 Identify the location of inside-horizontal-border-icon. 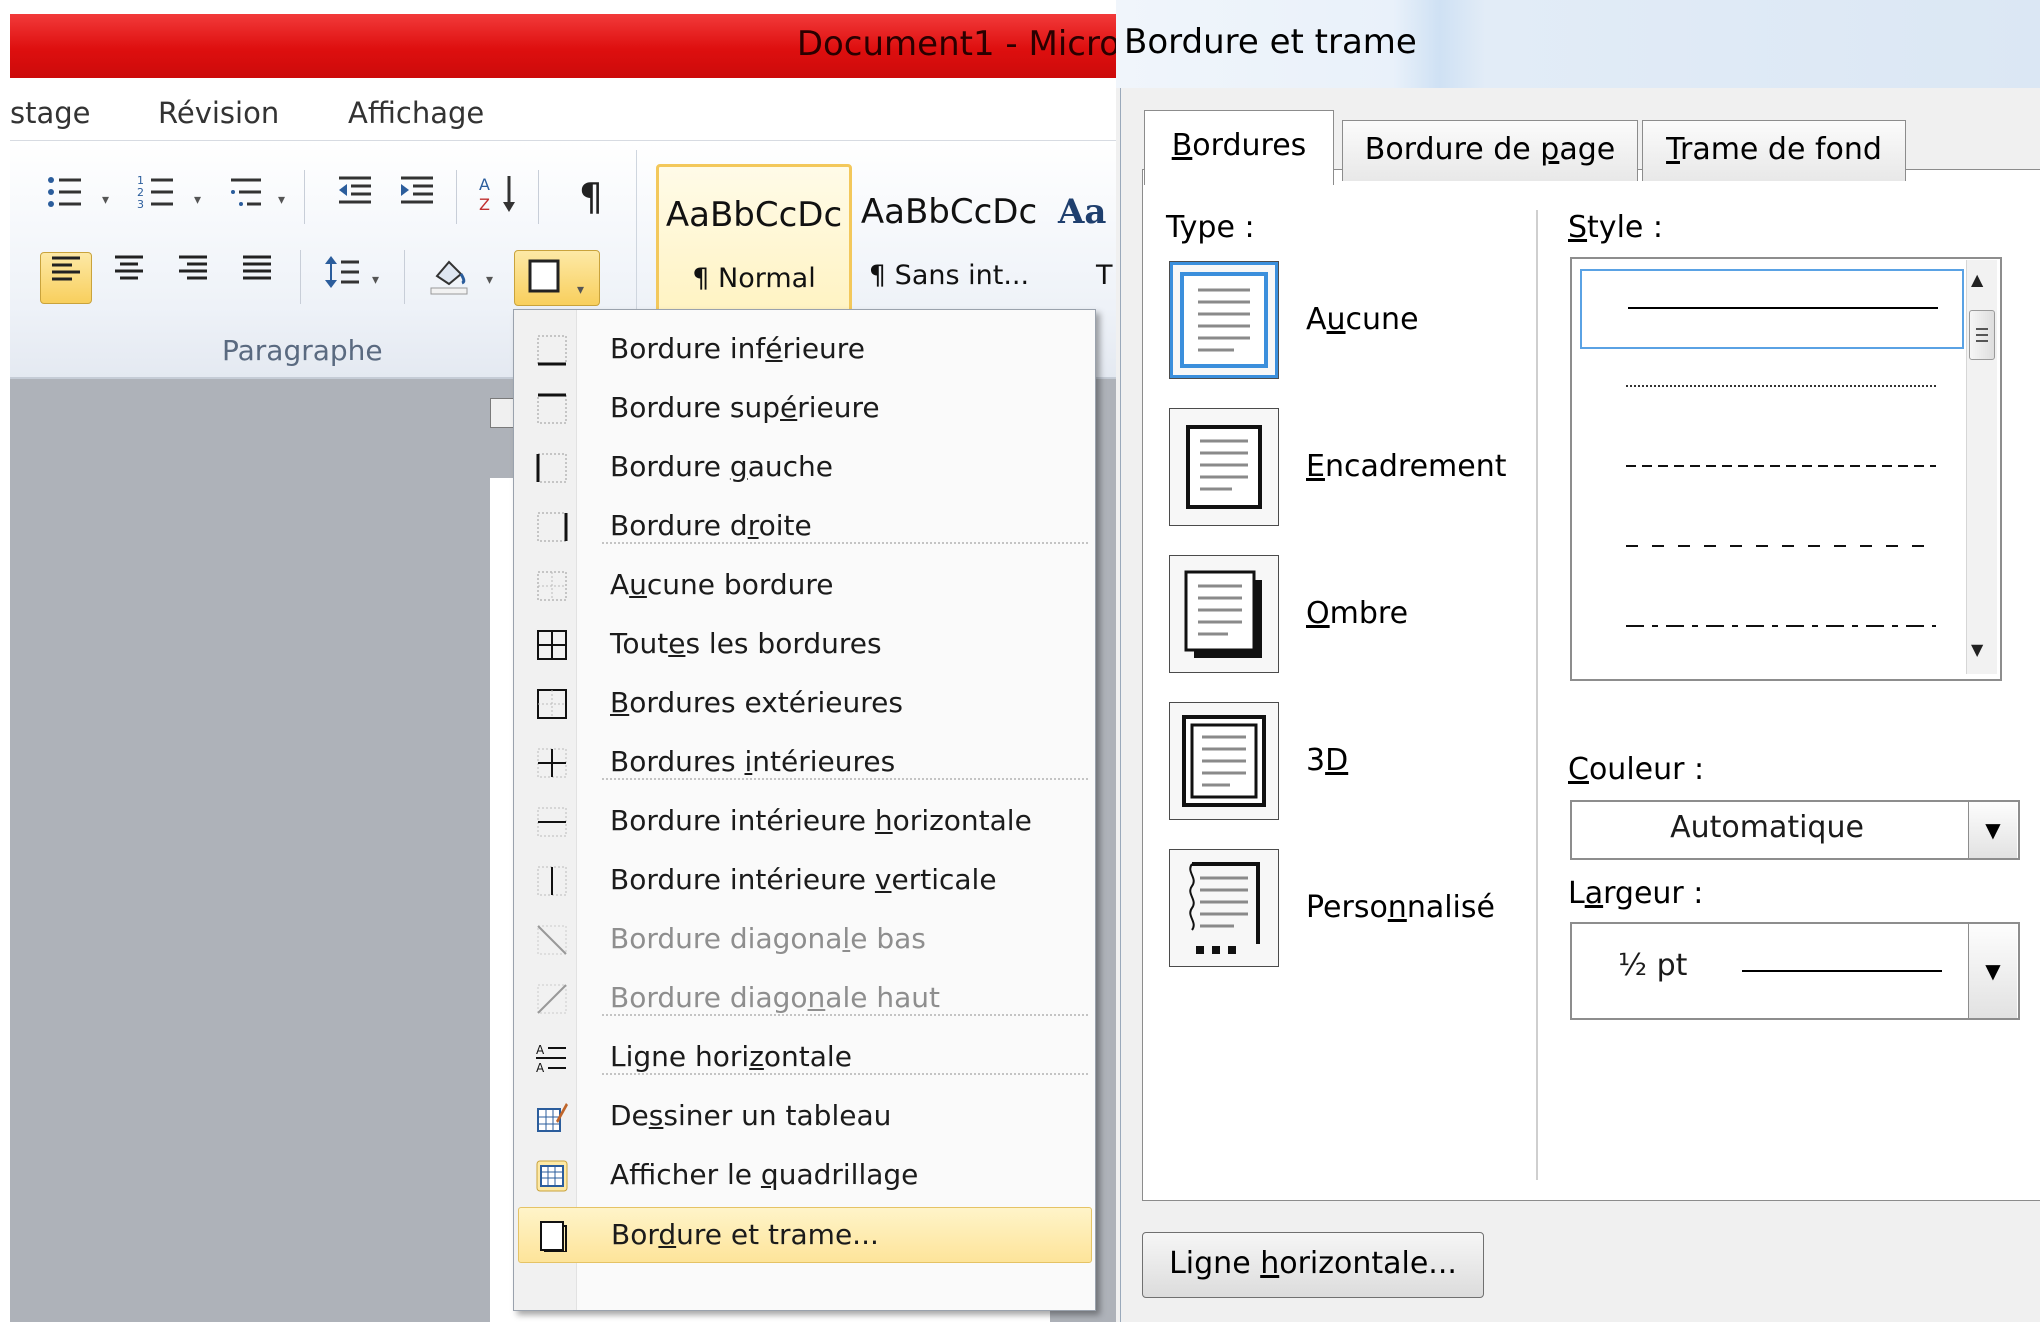
(552, 822).